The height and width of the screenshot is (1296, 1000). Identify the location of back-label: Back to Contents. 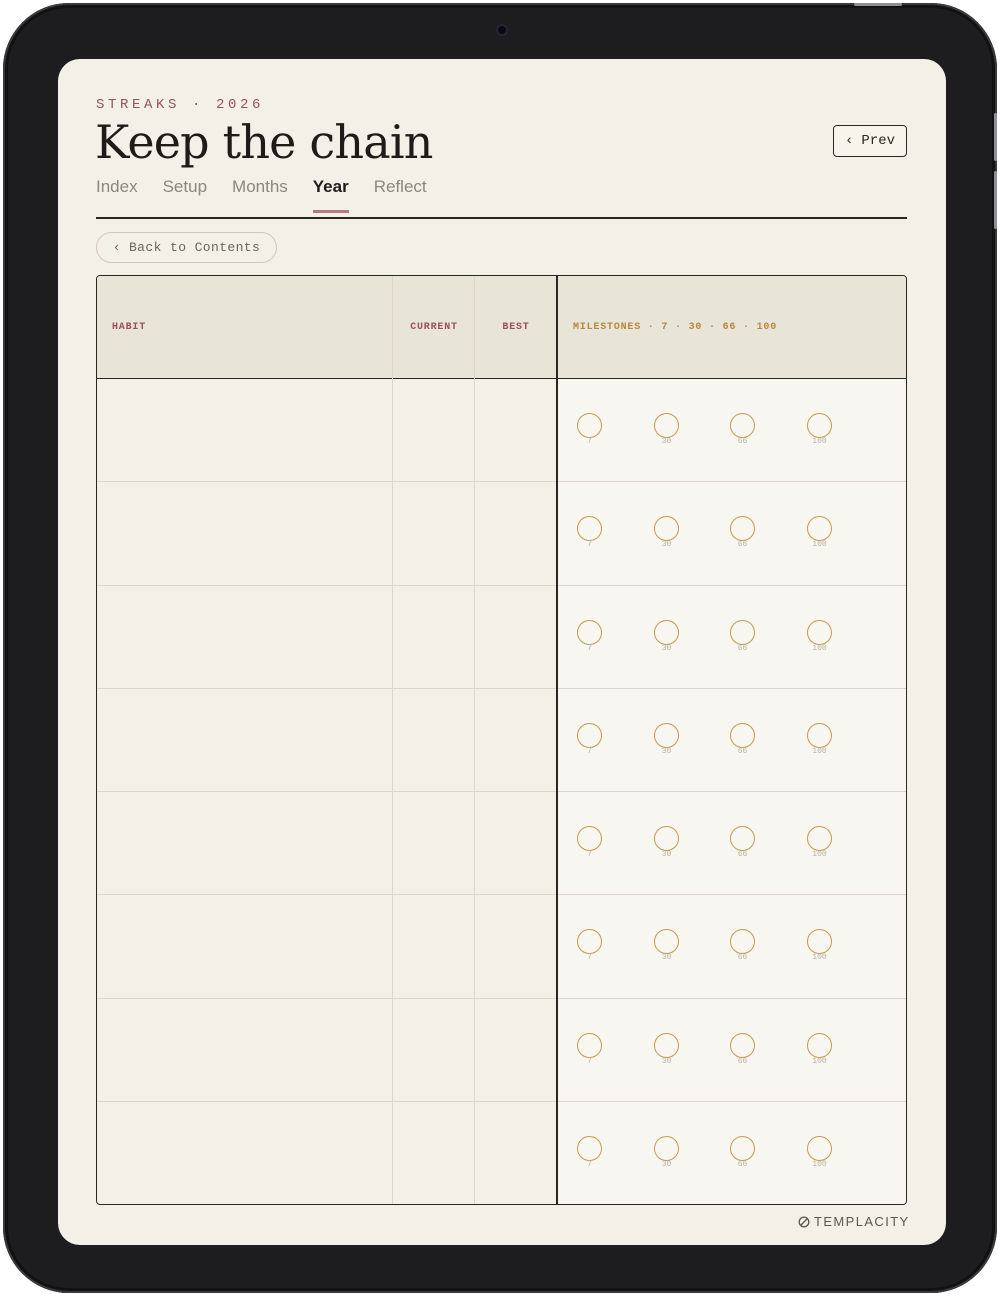
(194, 247).